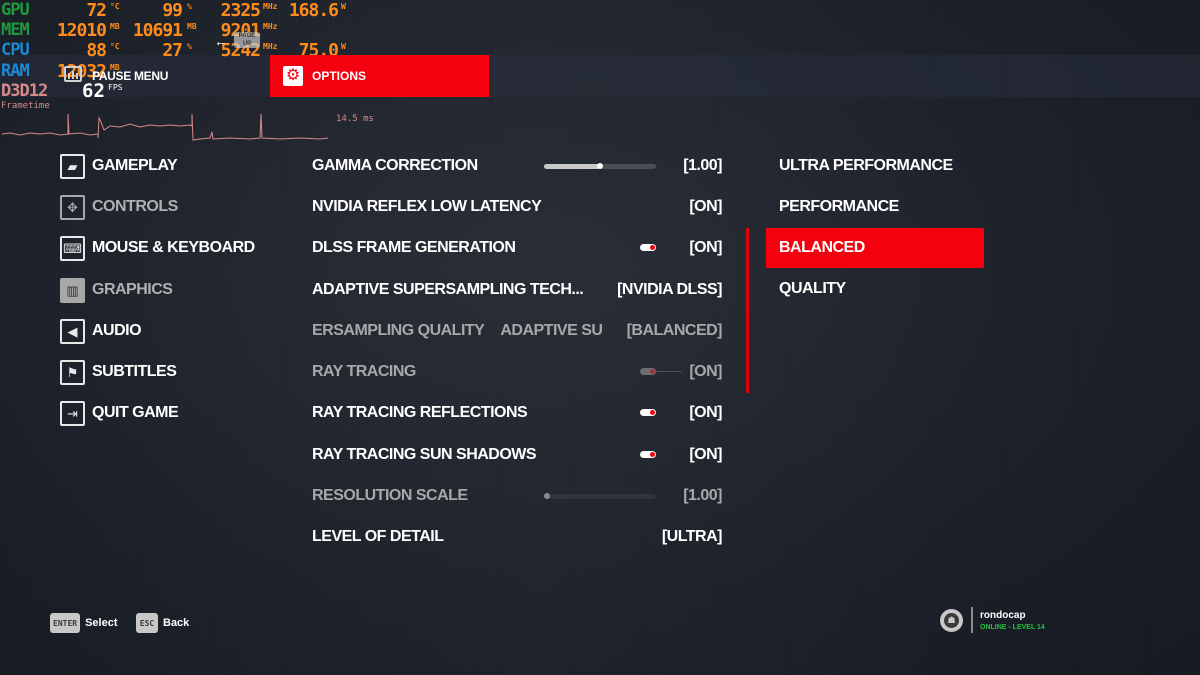 The image size is (1200, 675). I want to click on dropdown-indicator, so click(747, 310).